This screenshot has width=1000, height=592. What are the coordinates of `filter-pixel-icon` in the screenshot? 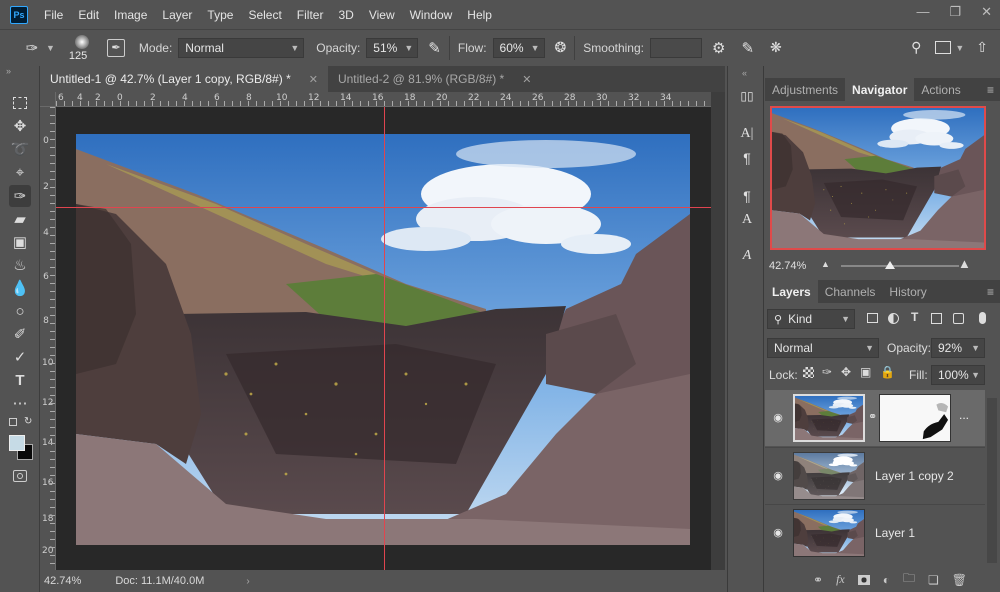 It's located at (872, 318).